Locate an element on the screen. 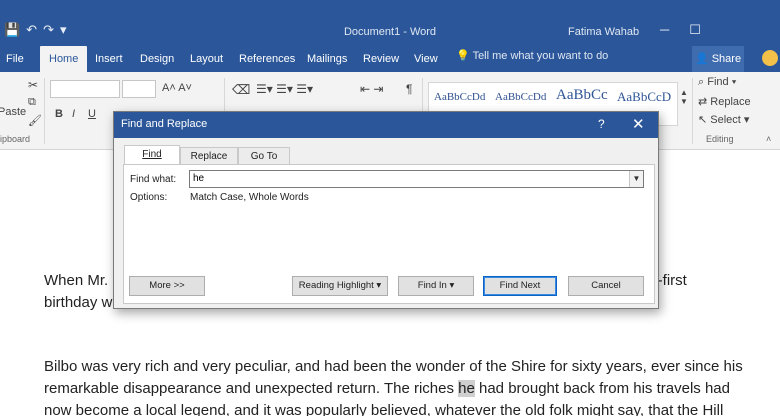  help-icon: ? is located at coordinates (601, 124).